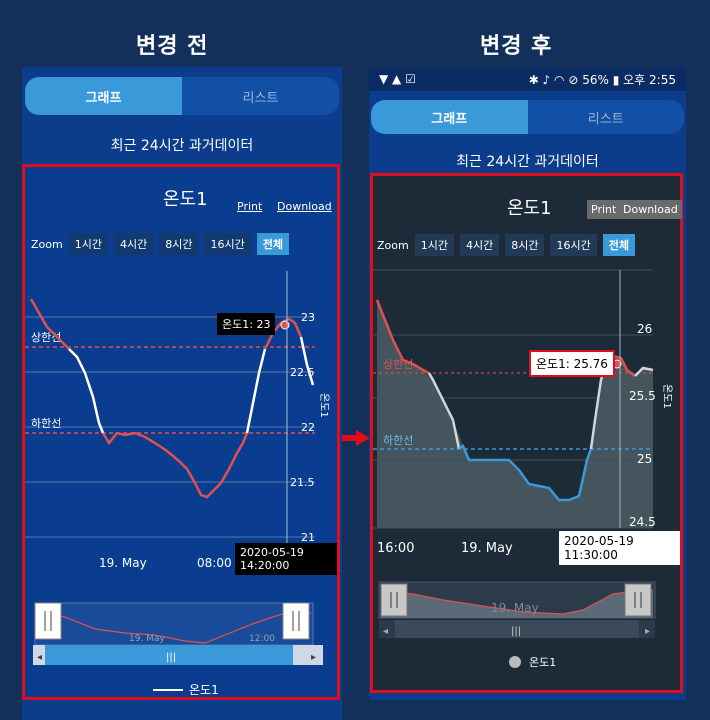 The image size is (710, 720). Describe the element at coordinates (172, 46) in the screenshot. I see `before-heading: 변경 전` at that location.